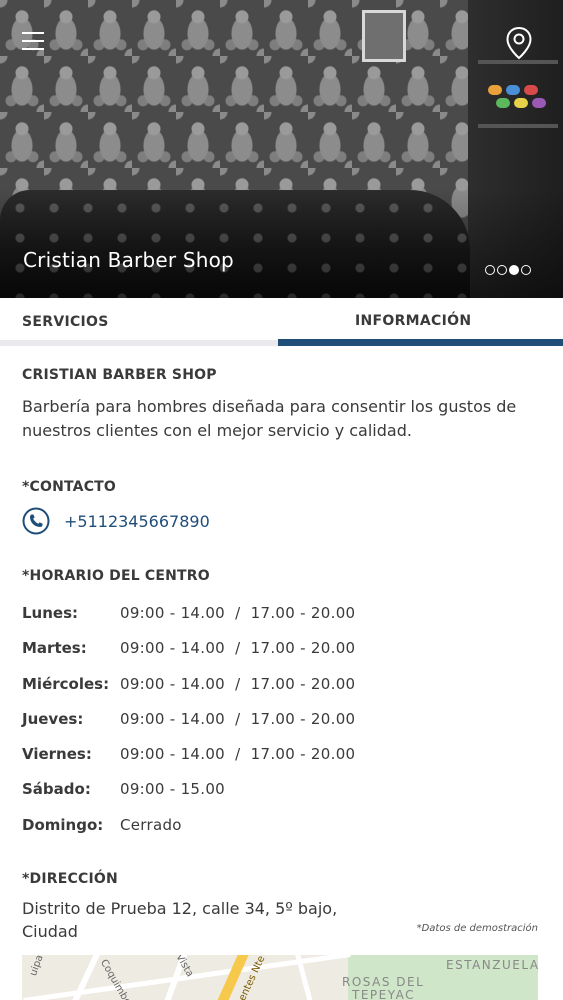  What do you see at coordinates (151, 824) in the screenshot?
I see `schedule-hours: Cerrado` at bounding box center [151, 824].